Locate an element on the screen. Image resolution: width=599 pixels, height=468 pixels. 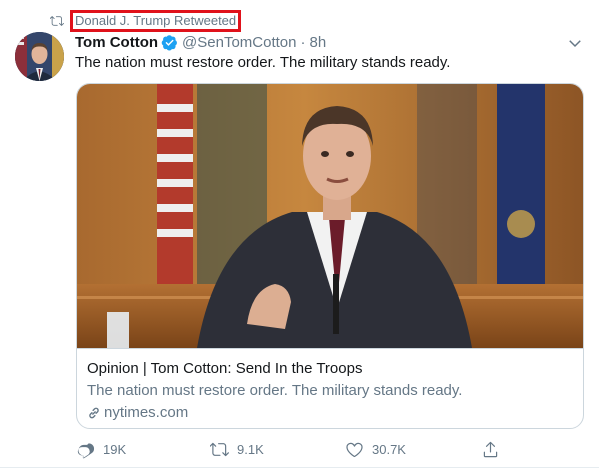
card-title: Opinion | Tom Cotton: Send In the Troops is located at coordinates (225, 368).